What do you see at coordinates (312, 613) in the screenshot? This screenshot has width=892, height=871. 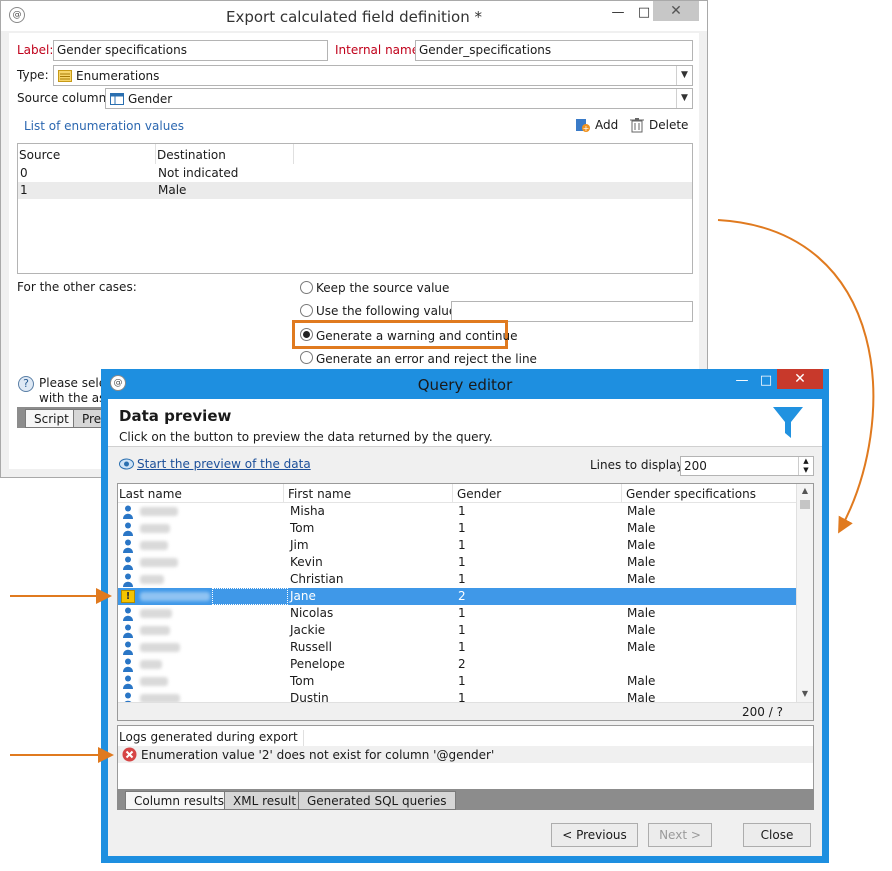 I see `cell-first-name: Nicolas` at bounding box center [312, 613].